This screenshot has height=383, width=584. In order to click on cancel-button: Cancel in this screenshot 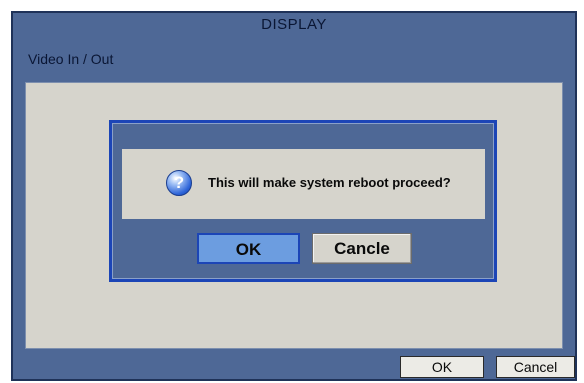, I will do `click(535, 367)`.